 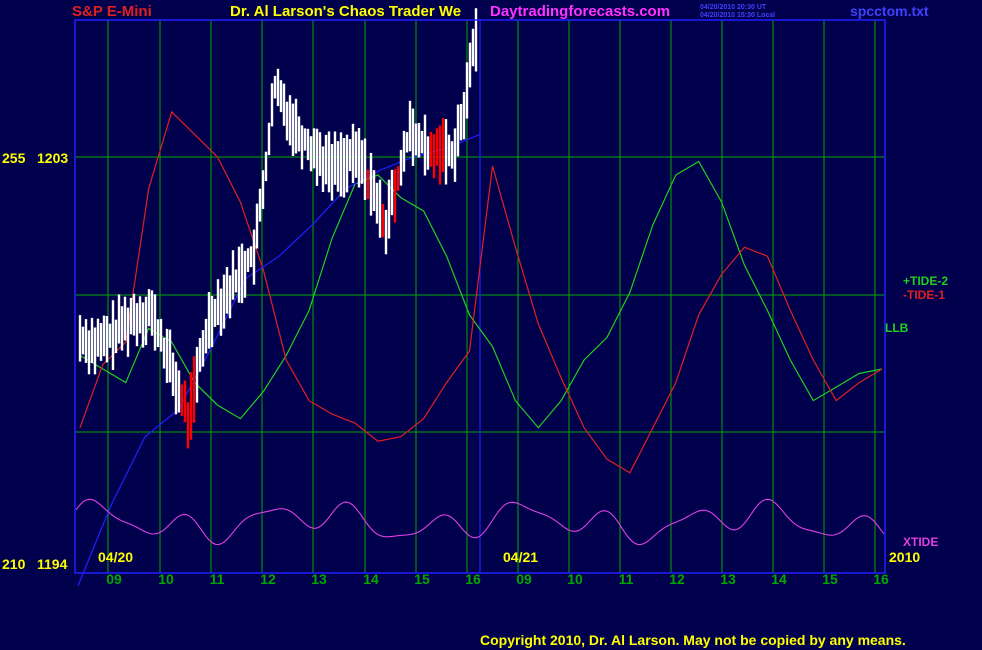 I want to click on timestamp-ut: 04/20/2010 20:30 UT, so click(x=733, y=7).